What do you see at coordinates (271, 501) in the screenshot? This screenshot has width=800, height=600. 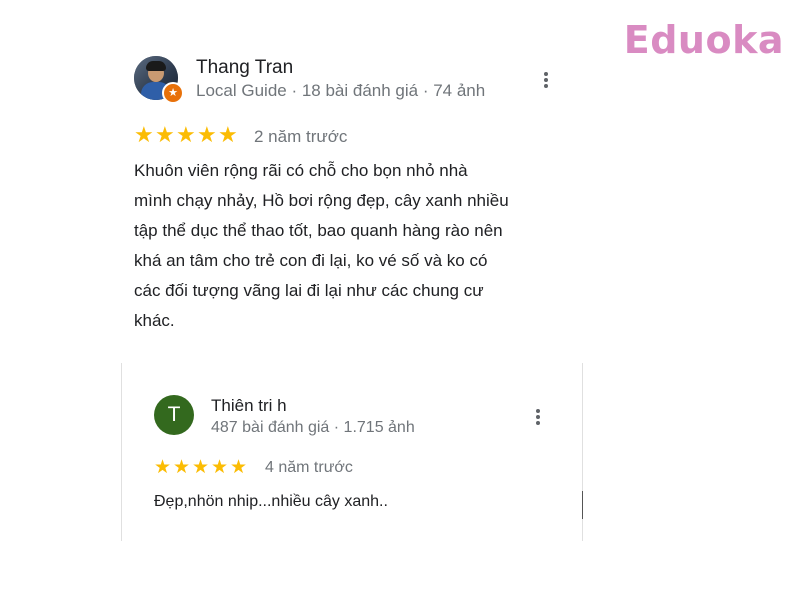 I see `review-text: Đẹp,nhön nhip...nhiều cây xanh..` at bounding box center [271, 501].